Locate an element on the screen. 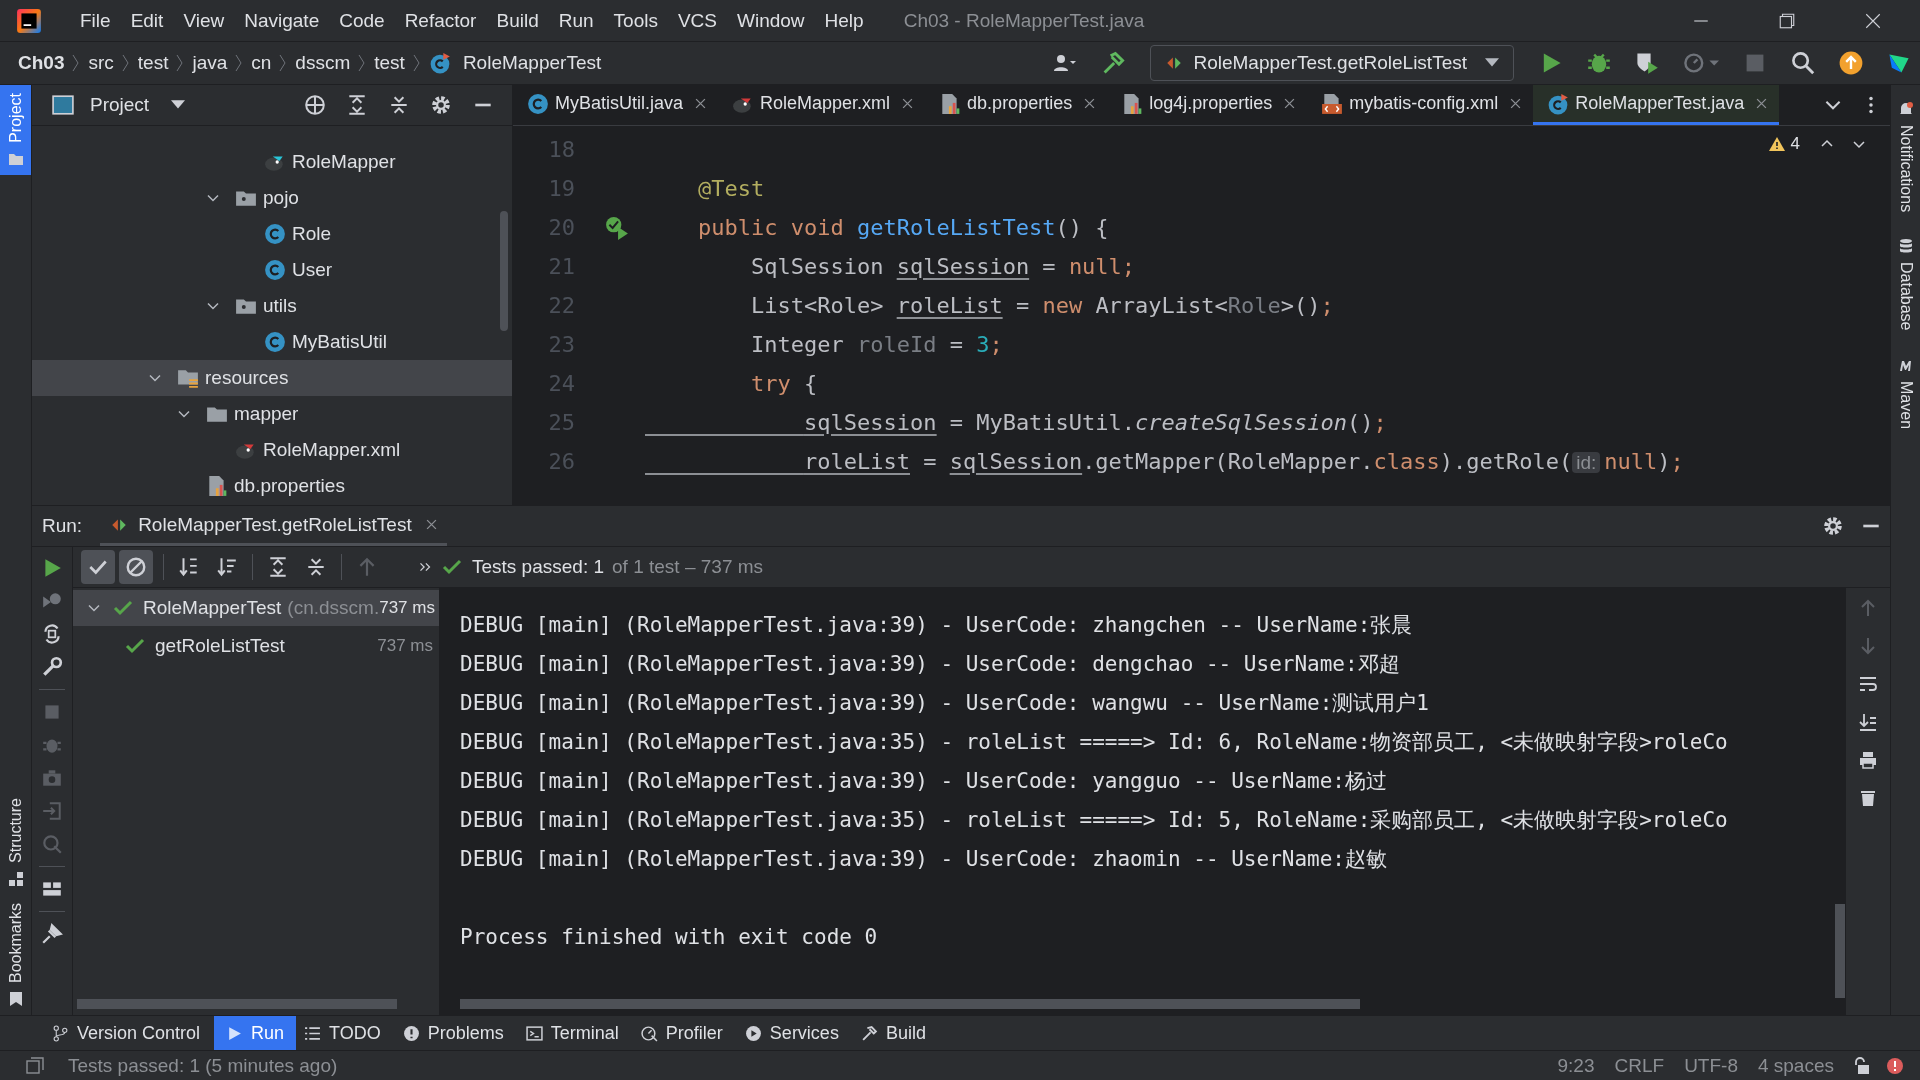 The width and height of the screenshot is (1920, 1080). run-configuration-dropdown: RoleMapperTest.getRoleListTest is located at coordinates (1332, 63).